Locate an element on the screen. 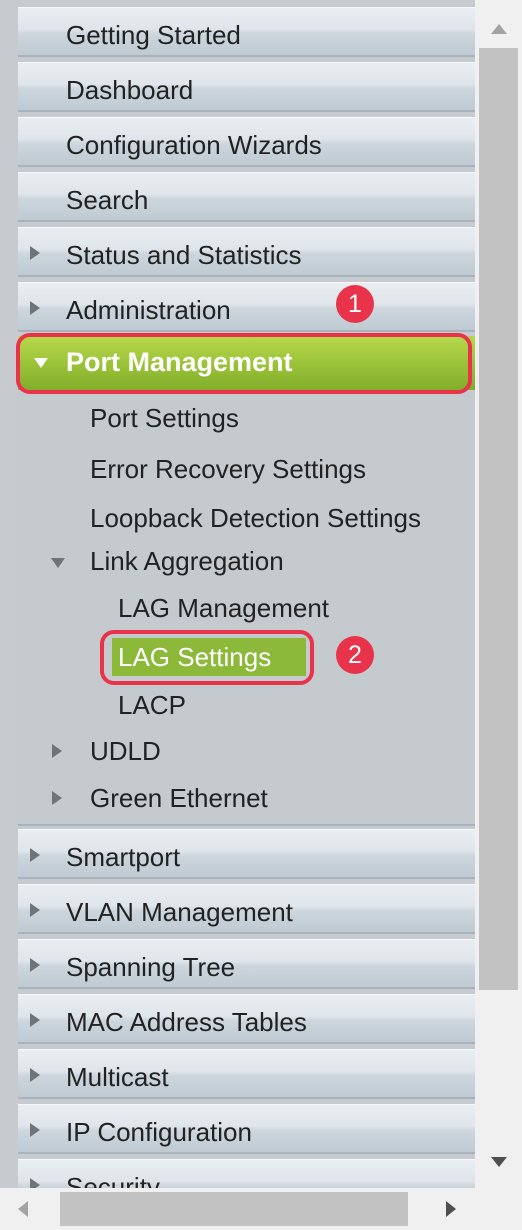 Image resolution: width=522 pixels, height=1230 pixels. nav-item-label: Status and Statistics is located at coordinates (184, 255).